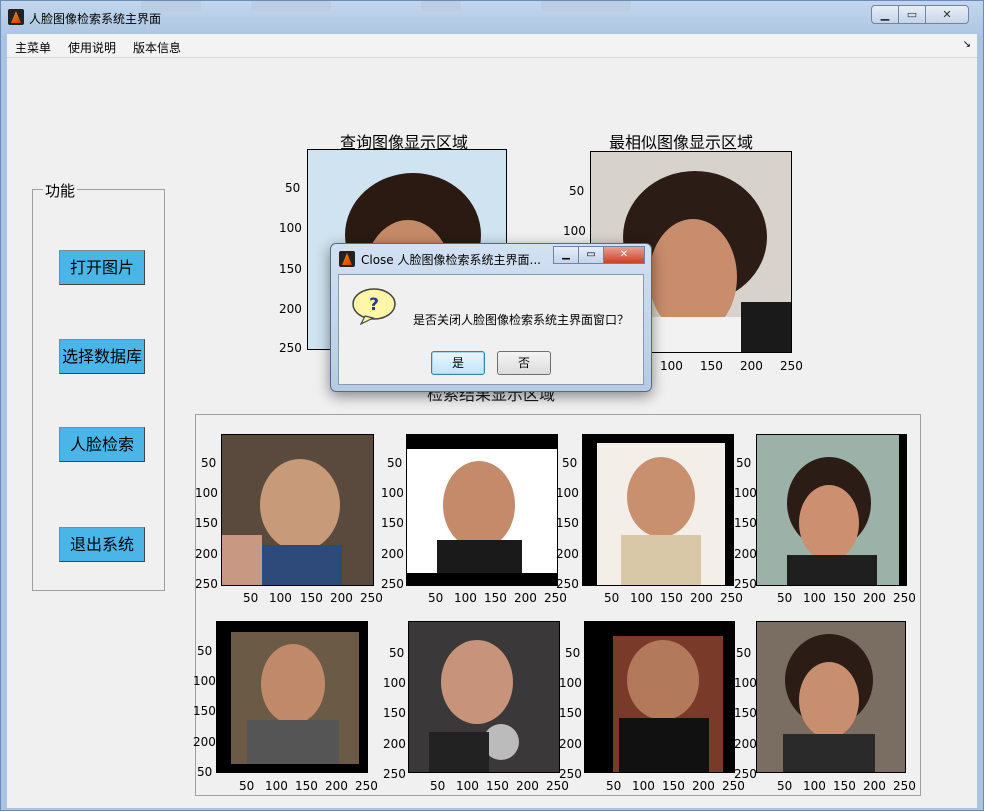 This screenshot has height=811, width=984. Describe the element at coordinates (102, 544) in the screenshot. I see `exit-button: 退出系统` at that location.